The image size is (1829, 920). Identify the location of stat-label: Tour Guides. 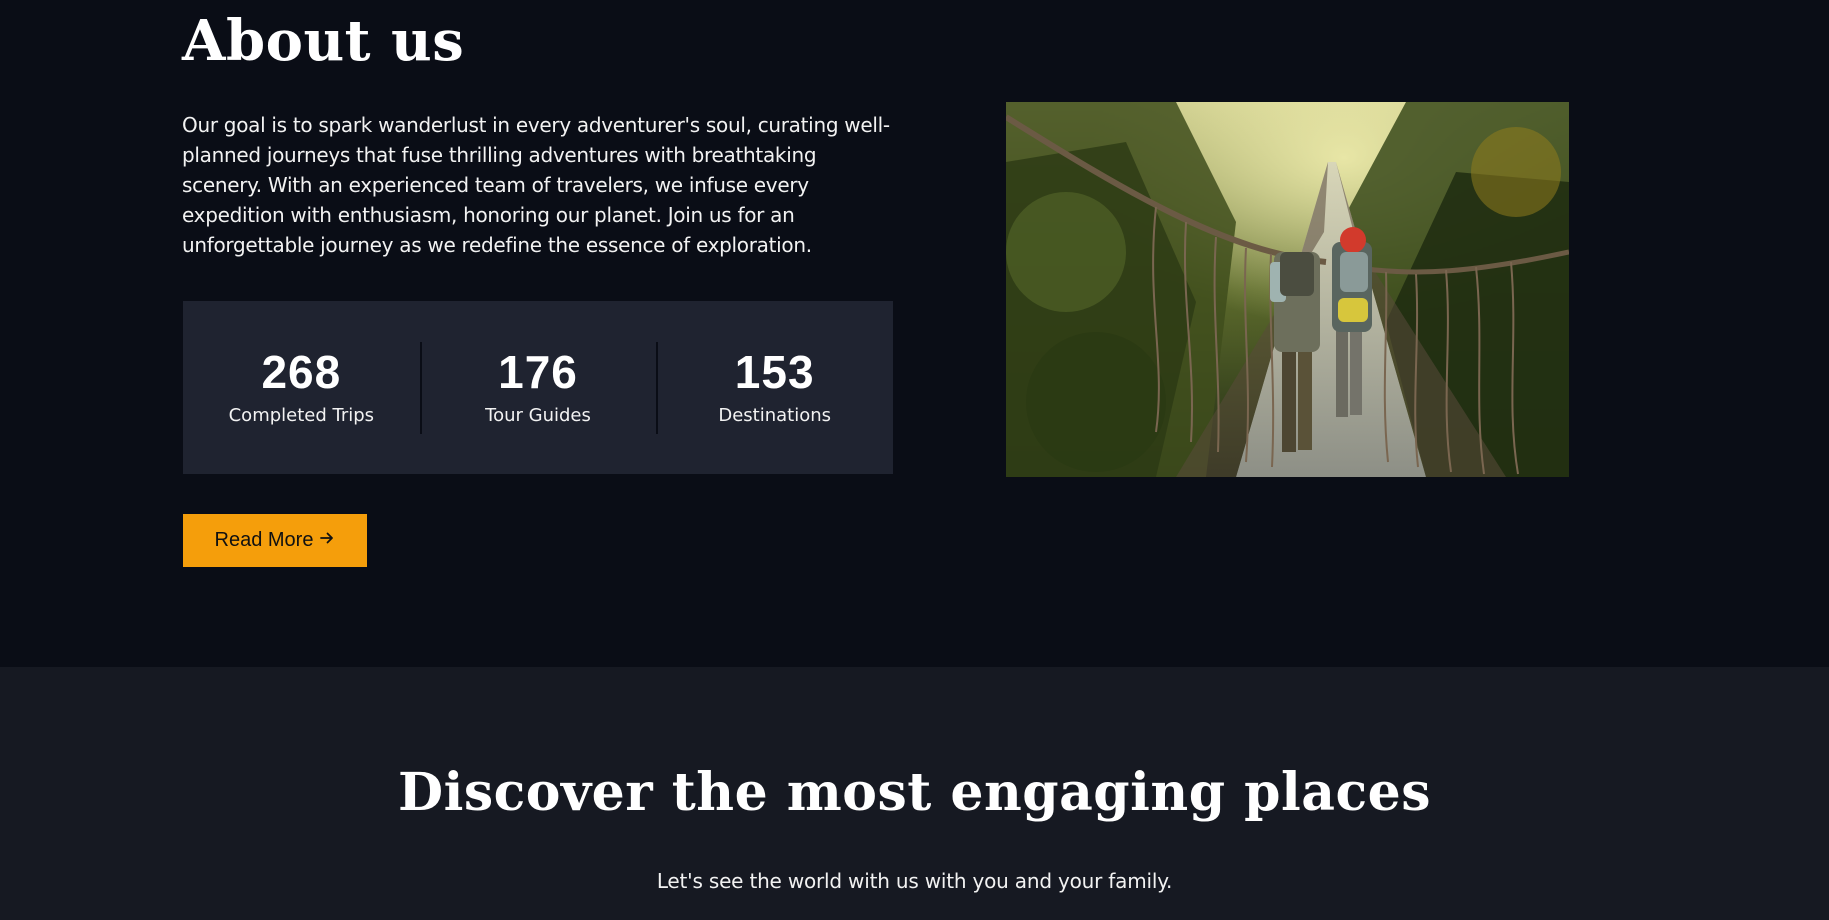
(538, 415).